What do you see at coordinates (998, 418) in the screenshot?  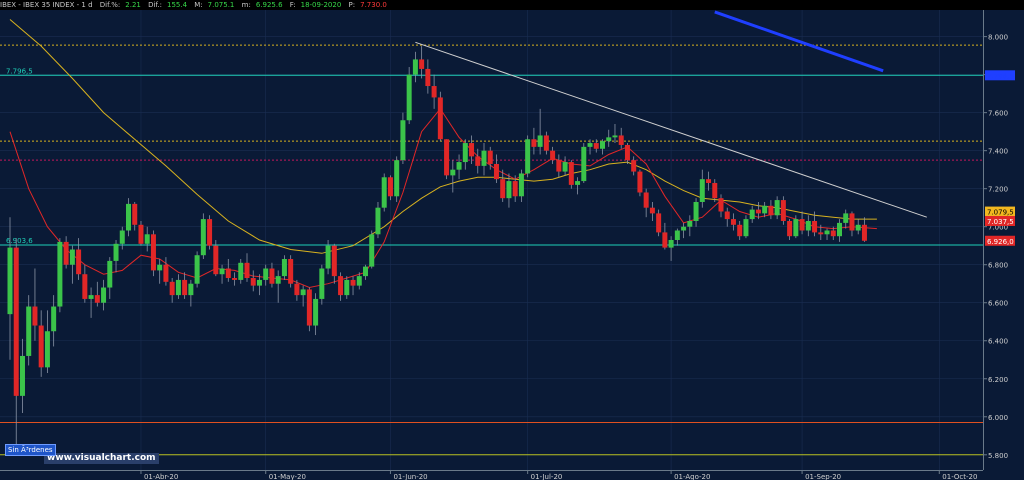 I see `y-tick-label: 6.000` at bounding box center [998, 418].